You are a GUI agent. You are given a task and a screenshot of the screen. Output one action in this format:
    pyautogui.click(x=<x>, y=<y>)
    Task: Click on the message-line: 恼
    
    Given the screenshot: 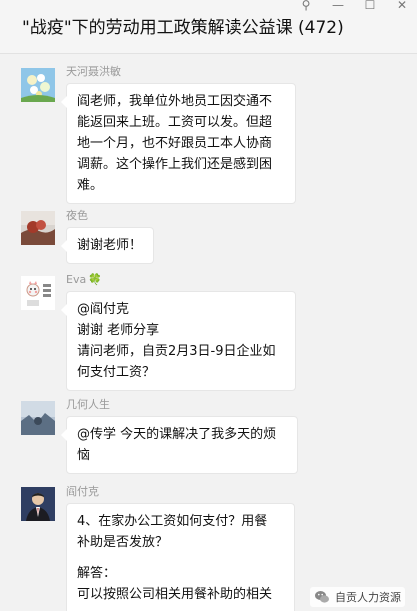 What is the action you would take?
    pyautogui.click(x=84, y=455)
    